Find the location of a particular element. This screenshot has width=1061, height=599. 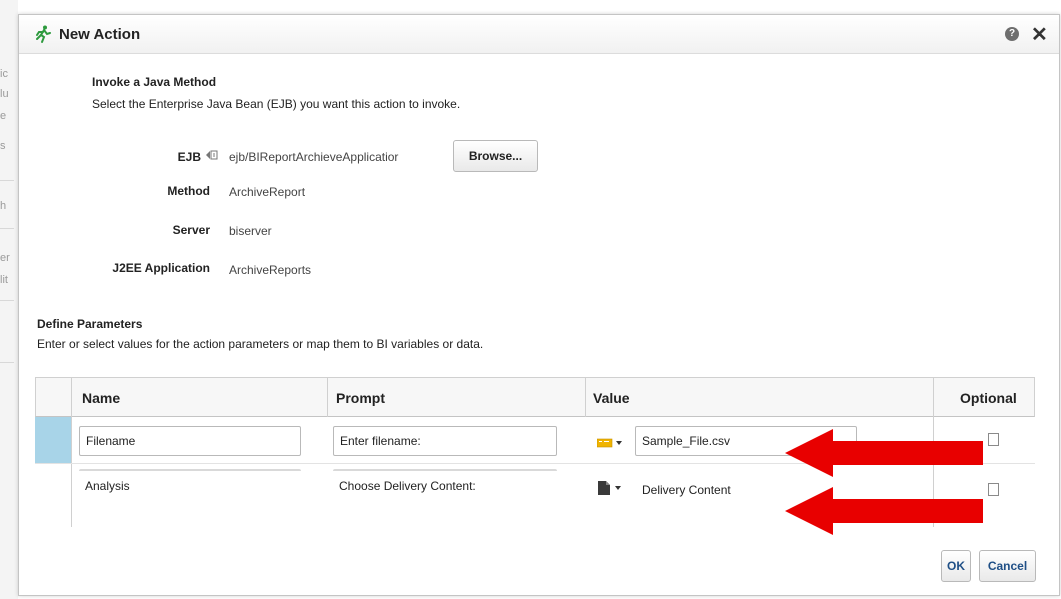

ejb-info-icon is located at coordinates (212, 155).